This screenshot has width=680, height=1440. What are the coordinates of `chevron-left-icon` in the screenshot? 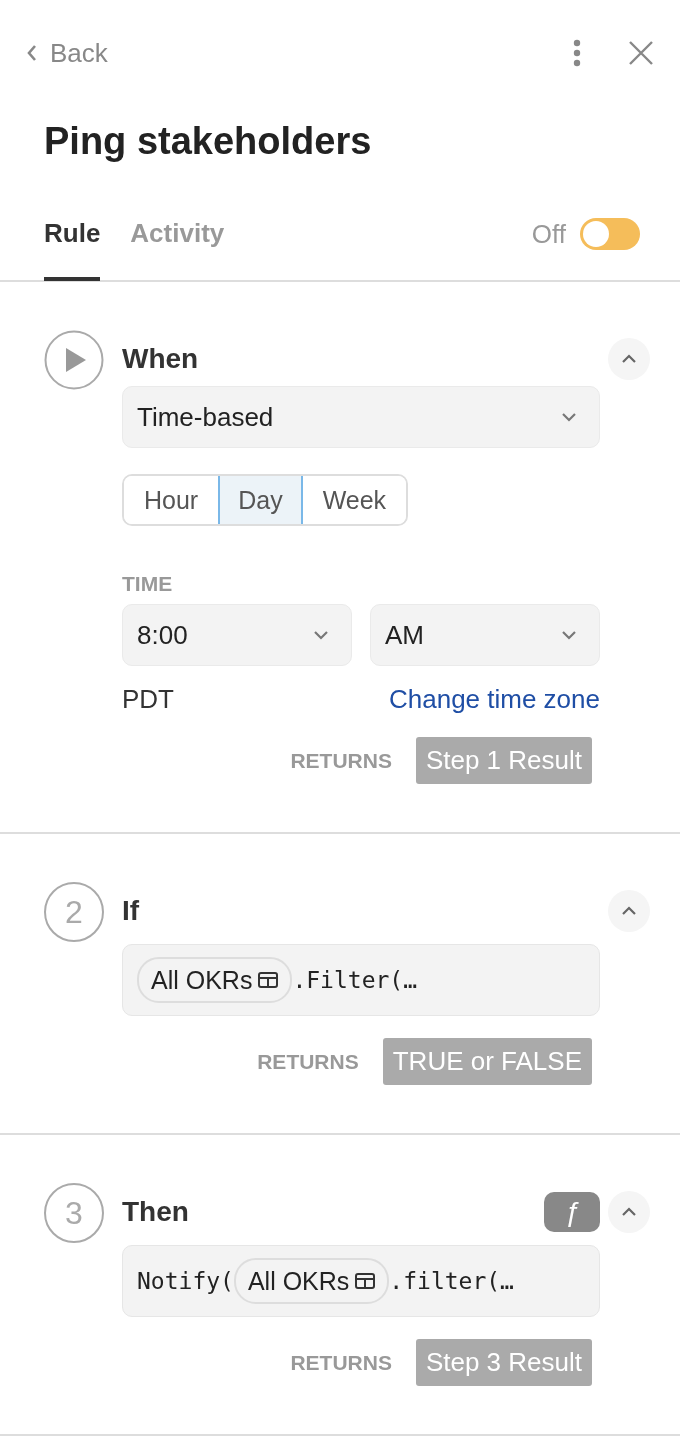 It's located at (32, 53).